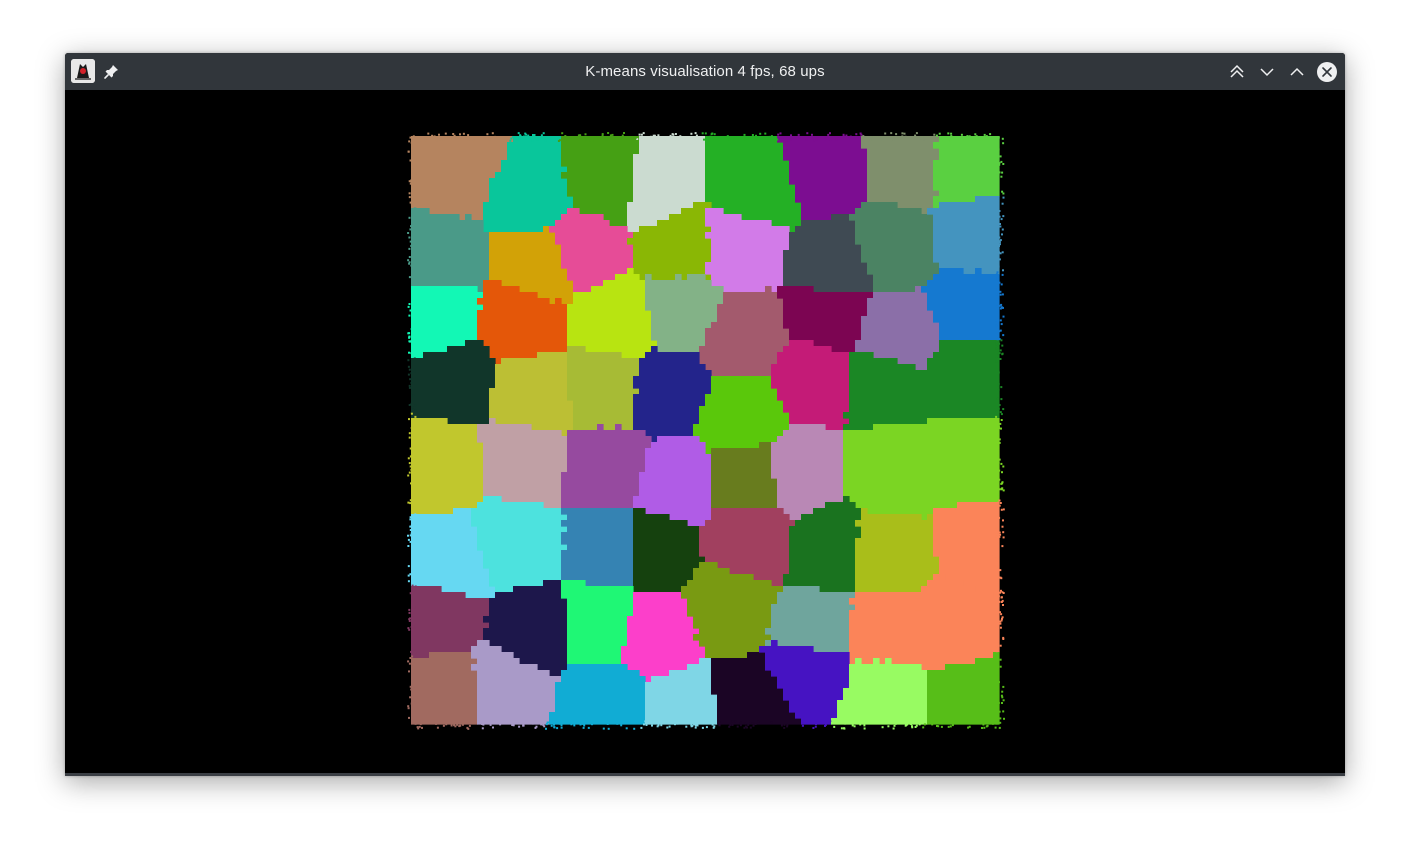  I want to click on window-title: K-means visualisation 4 fps, 68 ups, so click(705, 71).